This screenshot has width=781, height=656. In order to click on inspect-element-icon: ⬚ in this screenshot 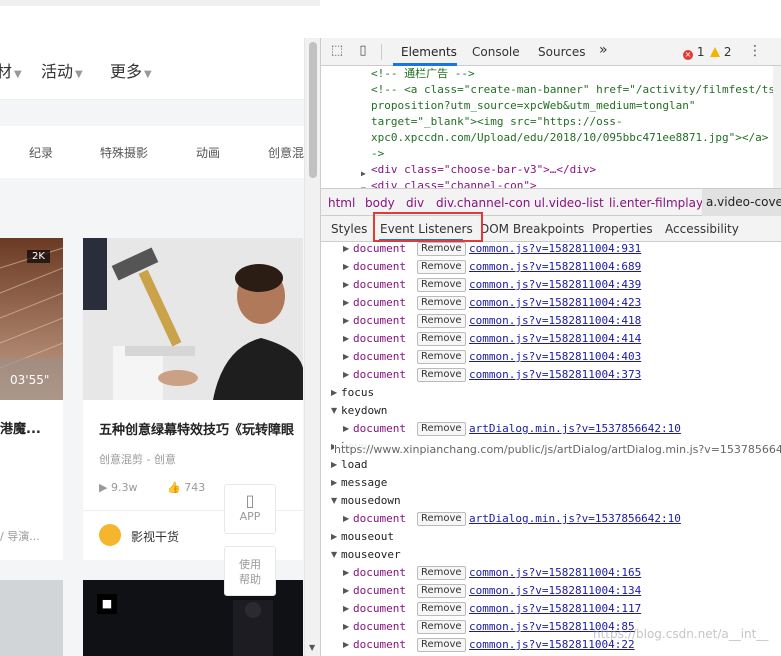, I will do `click(337, 51)`.